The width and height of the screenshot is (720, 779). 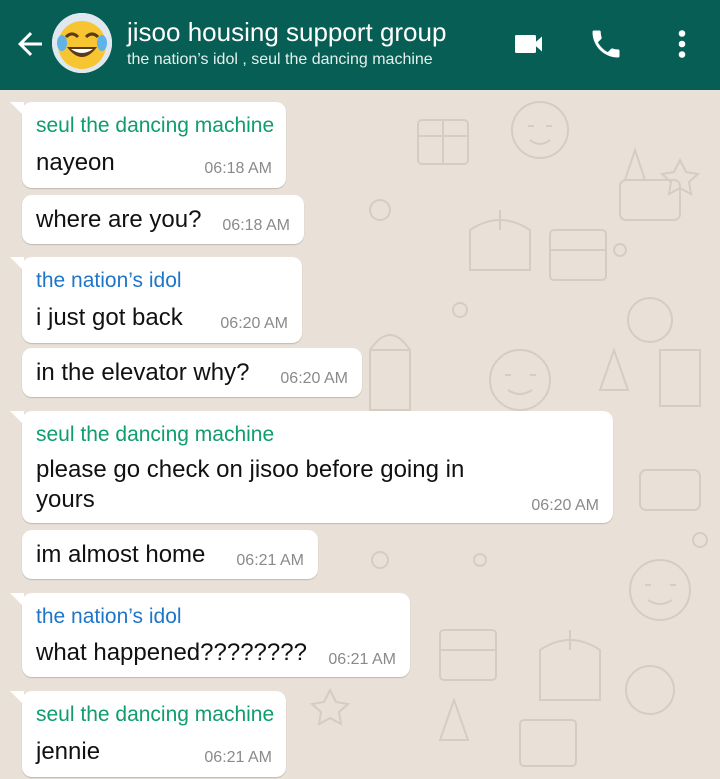 I want to click on laughing-emoji-icon, so click(x=82, y=43).